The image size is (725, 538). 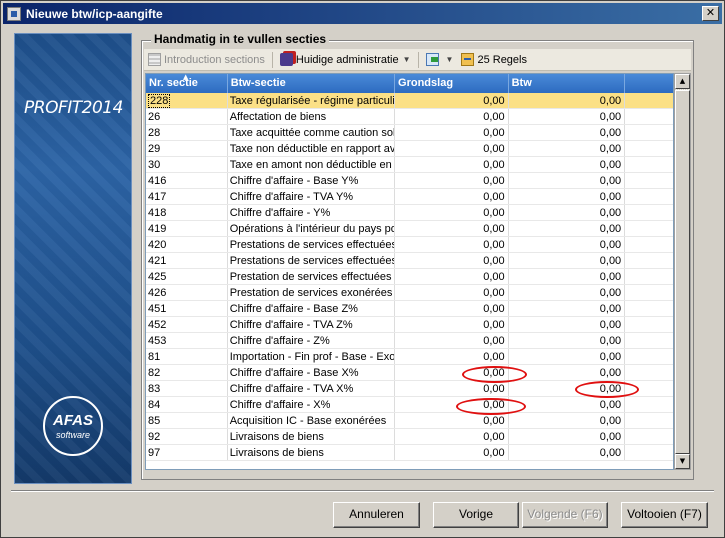 What do you see at coordinates (345, 60) in the screenshot?
I see `administration-dropdown: Huidige administratie ▼` at bounding box center [345, 60].